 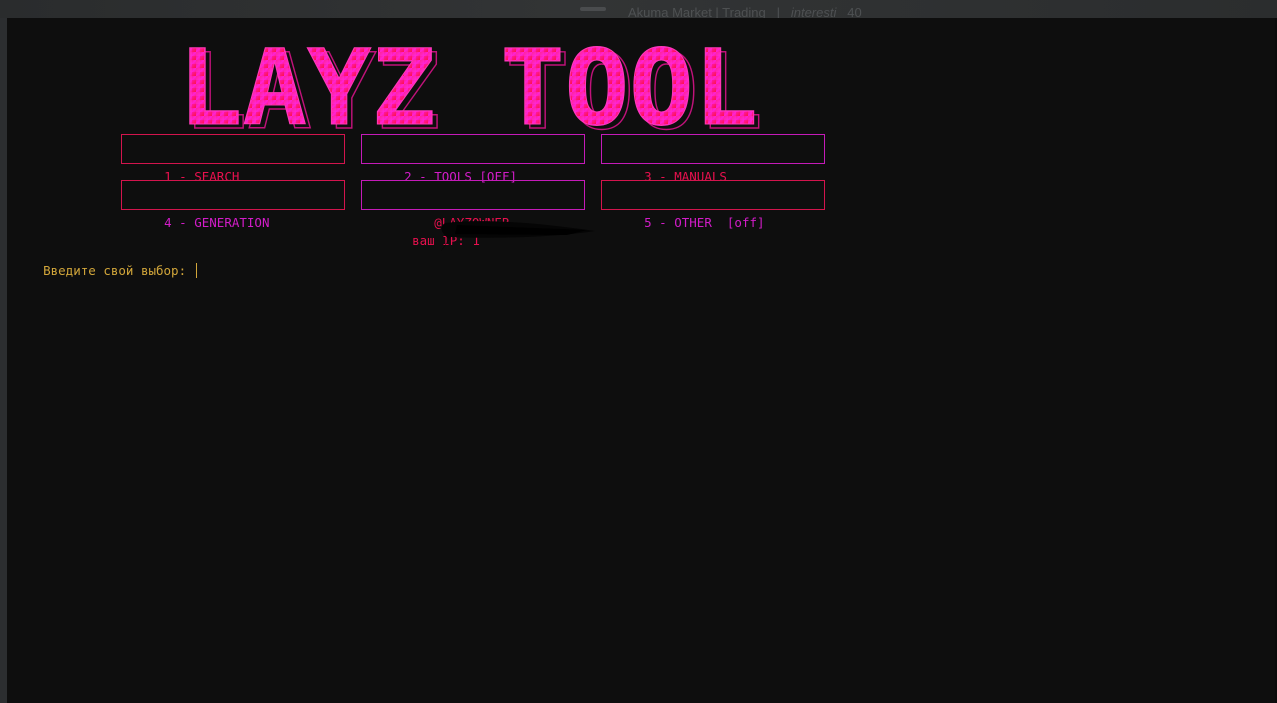 I want to click on menu-generation-label: 4 - GENERATION, so click(x=217, y=222).